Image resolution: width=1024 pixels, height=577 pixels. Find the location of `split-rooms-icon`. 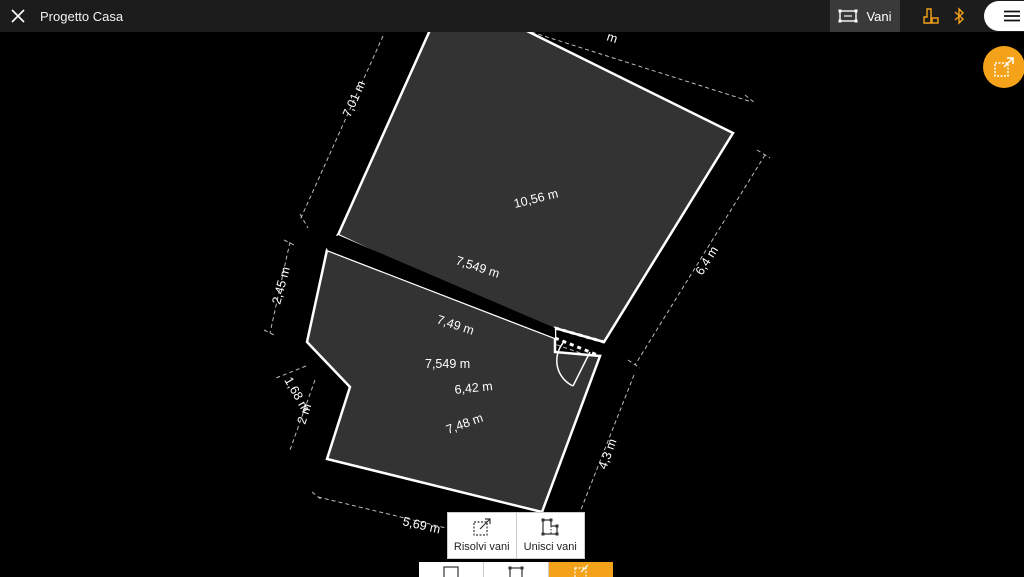

split-rooms-icon is located at coordinates (482, 527).